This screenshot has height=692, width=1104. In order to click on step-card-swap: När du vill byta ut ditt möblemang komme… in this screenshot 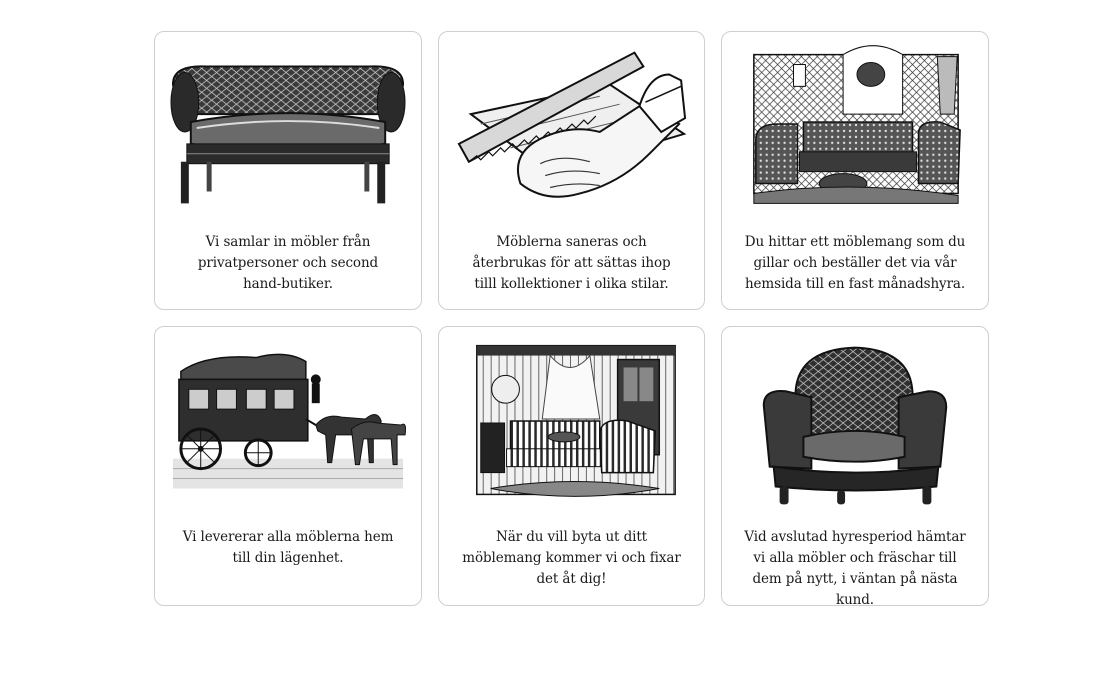, I will do `click(571, 466)`.